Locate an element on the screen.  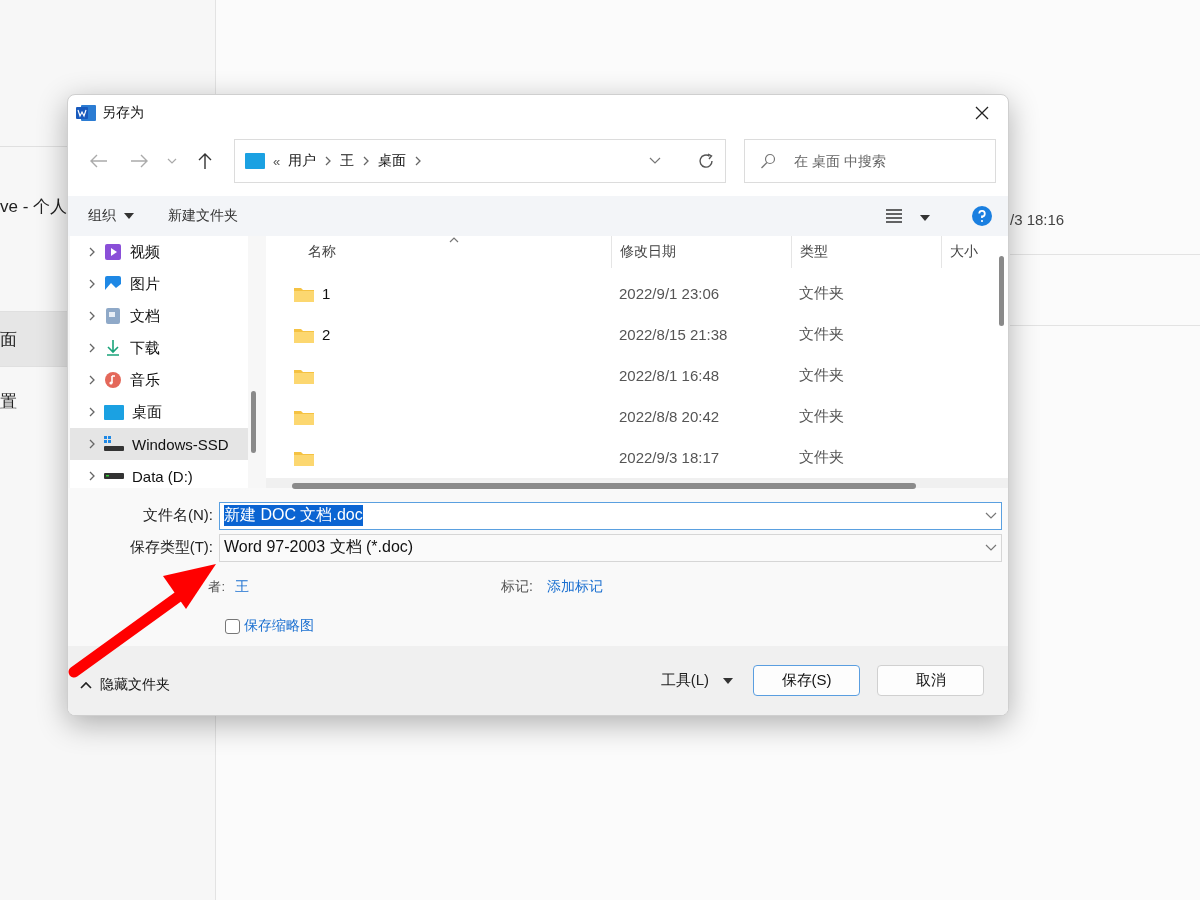
table-cell-text: 2022/9/3 18:17 is located at coordinates (669, 457).